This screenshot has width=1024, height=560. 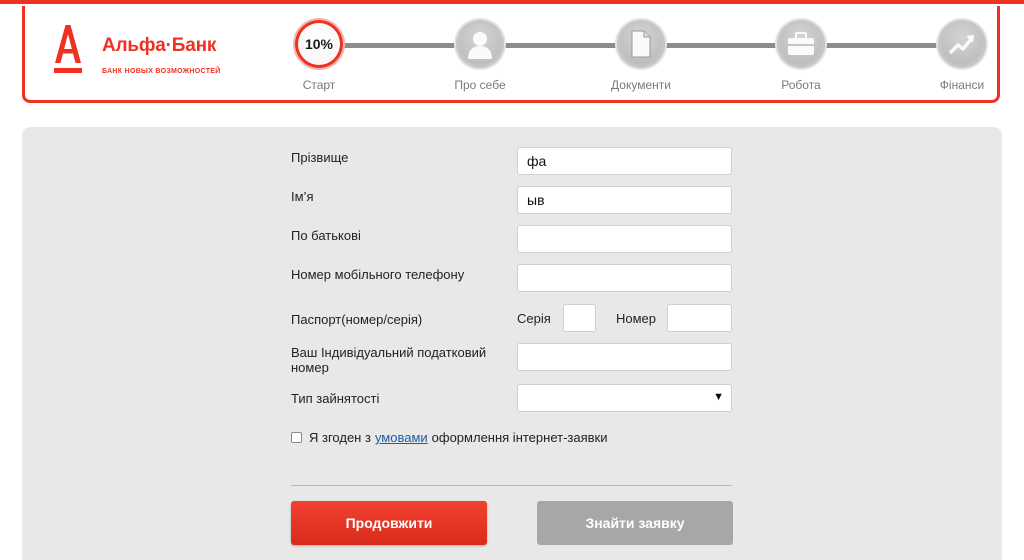 I want to click on agree-text-after: оформлення інтернет-заявки, so click(x=519, y=437).